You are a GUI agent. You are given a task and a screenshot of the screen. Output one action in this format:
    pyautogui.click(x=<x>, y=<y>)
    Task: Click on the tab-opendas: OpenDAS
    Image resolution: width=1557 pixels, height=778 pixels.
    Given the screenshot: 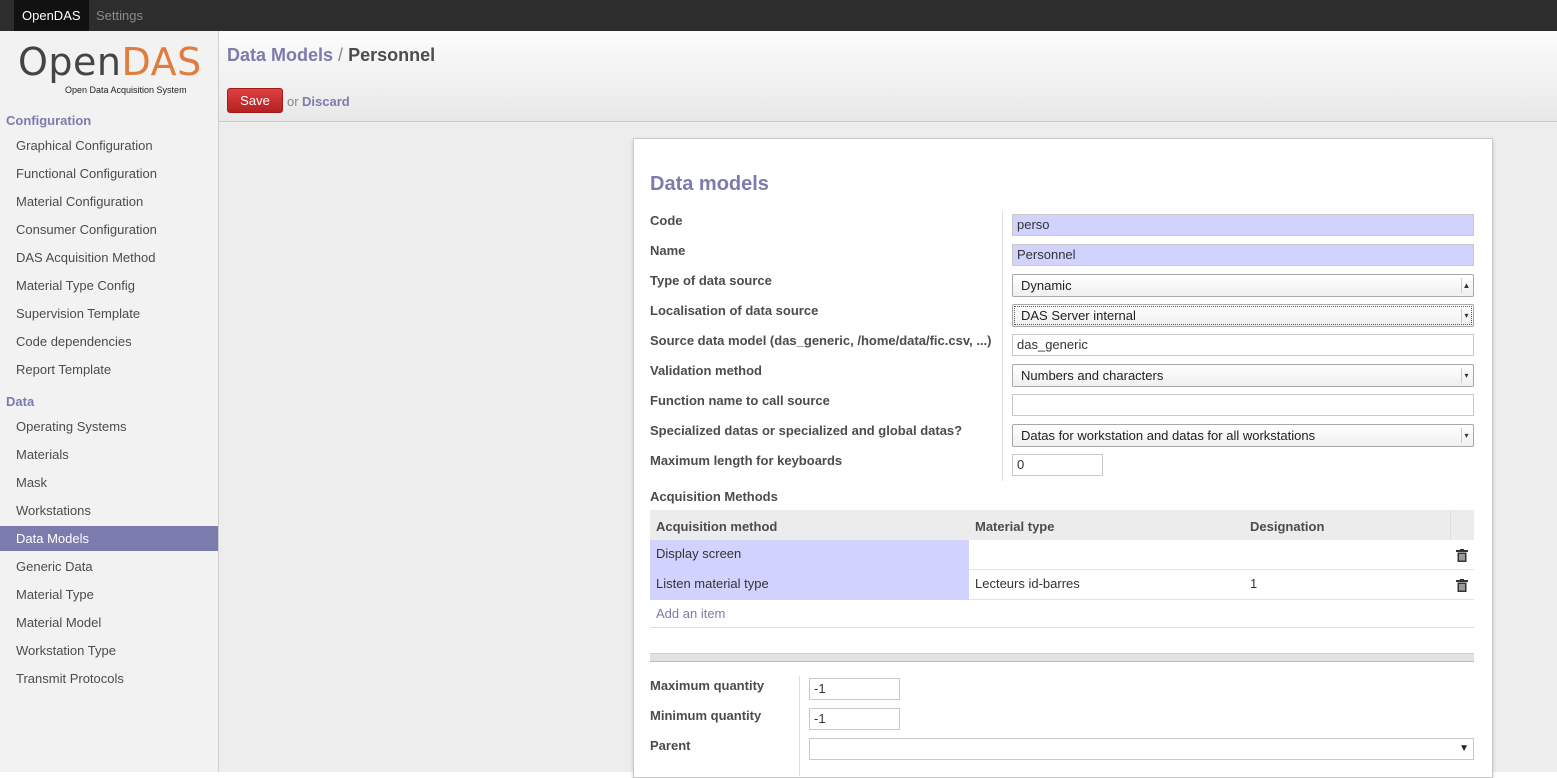 What is the action you would take?
    pyautogui.click(x=51, y=15)
    